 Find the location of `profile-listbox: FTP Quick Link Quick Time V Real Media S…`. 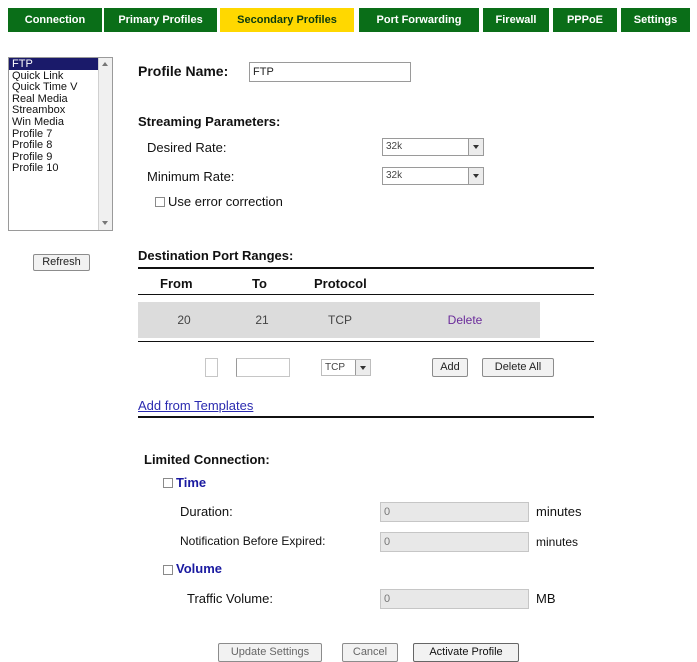

profile-listbox: FTP Quick Link Quick Time V Real Media S… is located at coordinates (60, 144).